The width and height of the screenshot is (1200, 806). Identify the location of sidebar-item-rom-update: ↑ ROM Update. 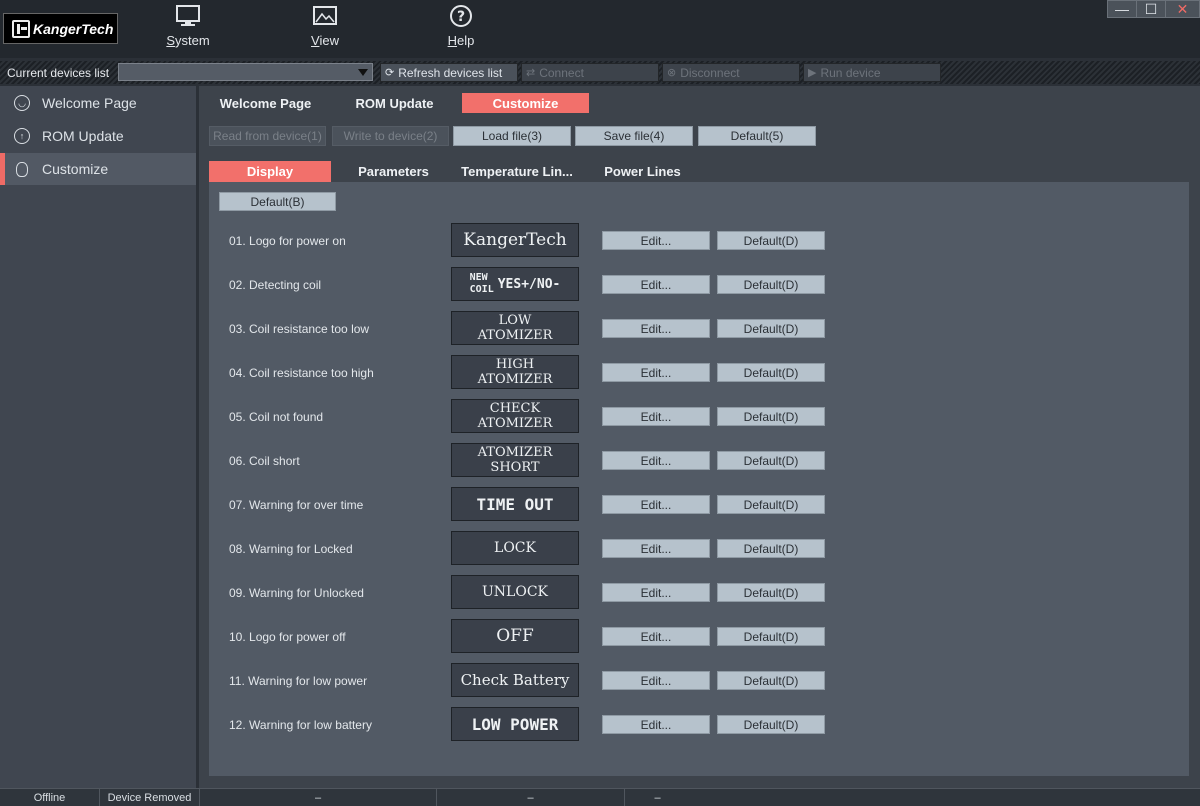
(98, 136).